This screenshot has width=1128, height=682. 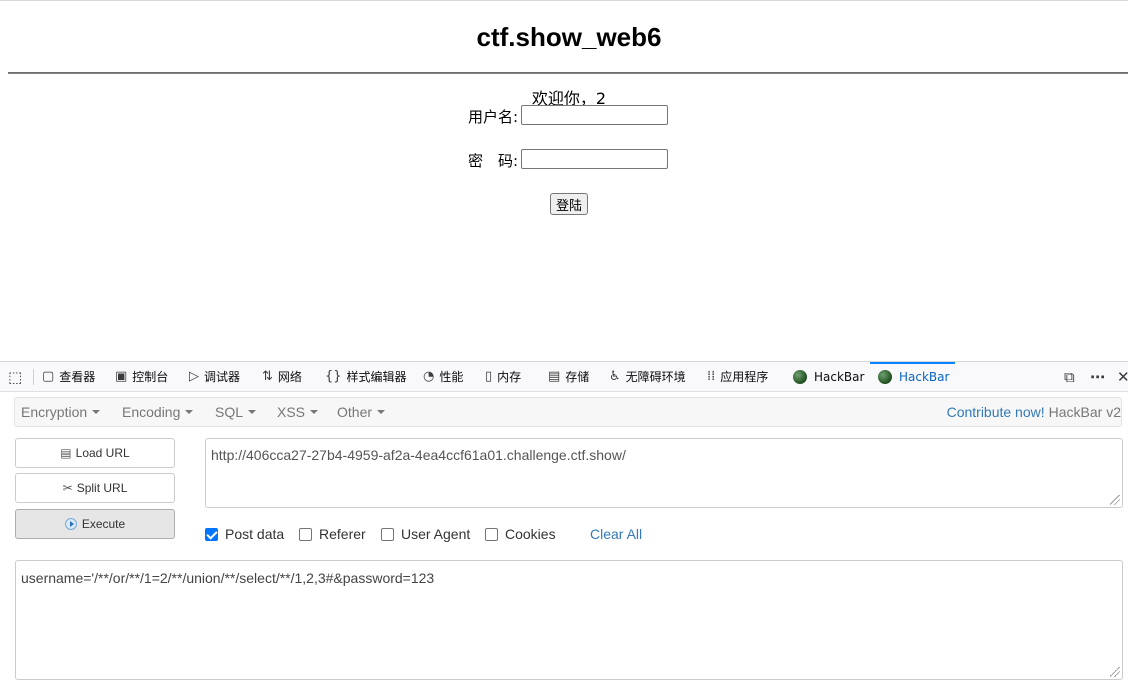 I want to click on inspector-icon: ▢, so click(x=48, y=376).